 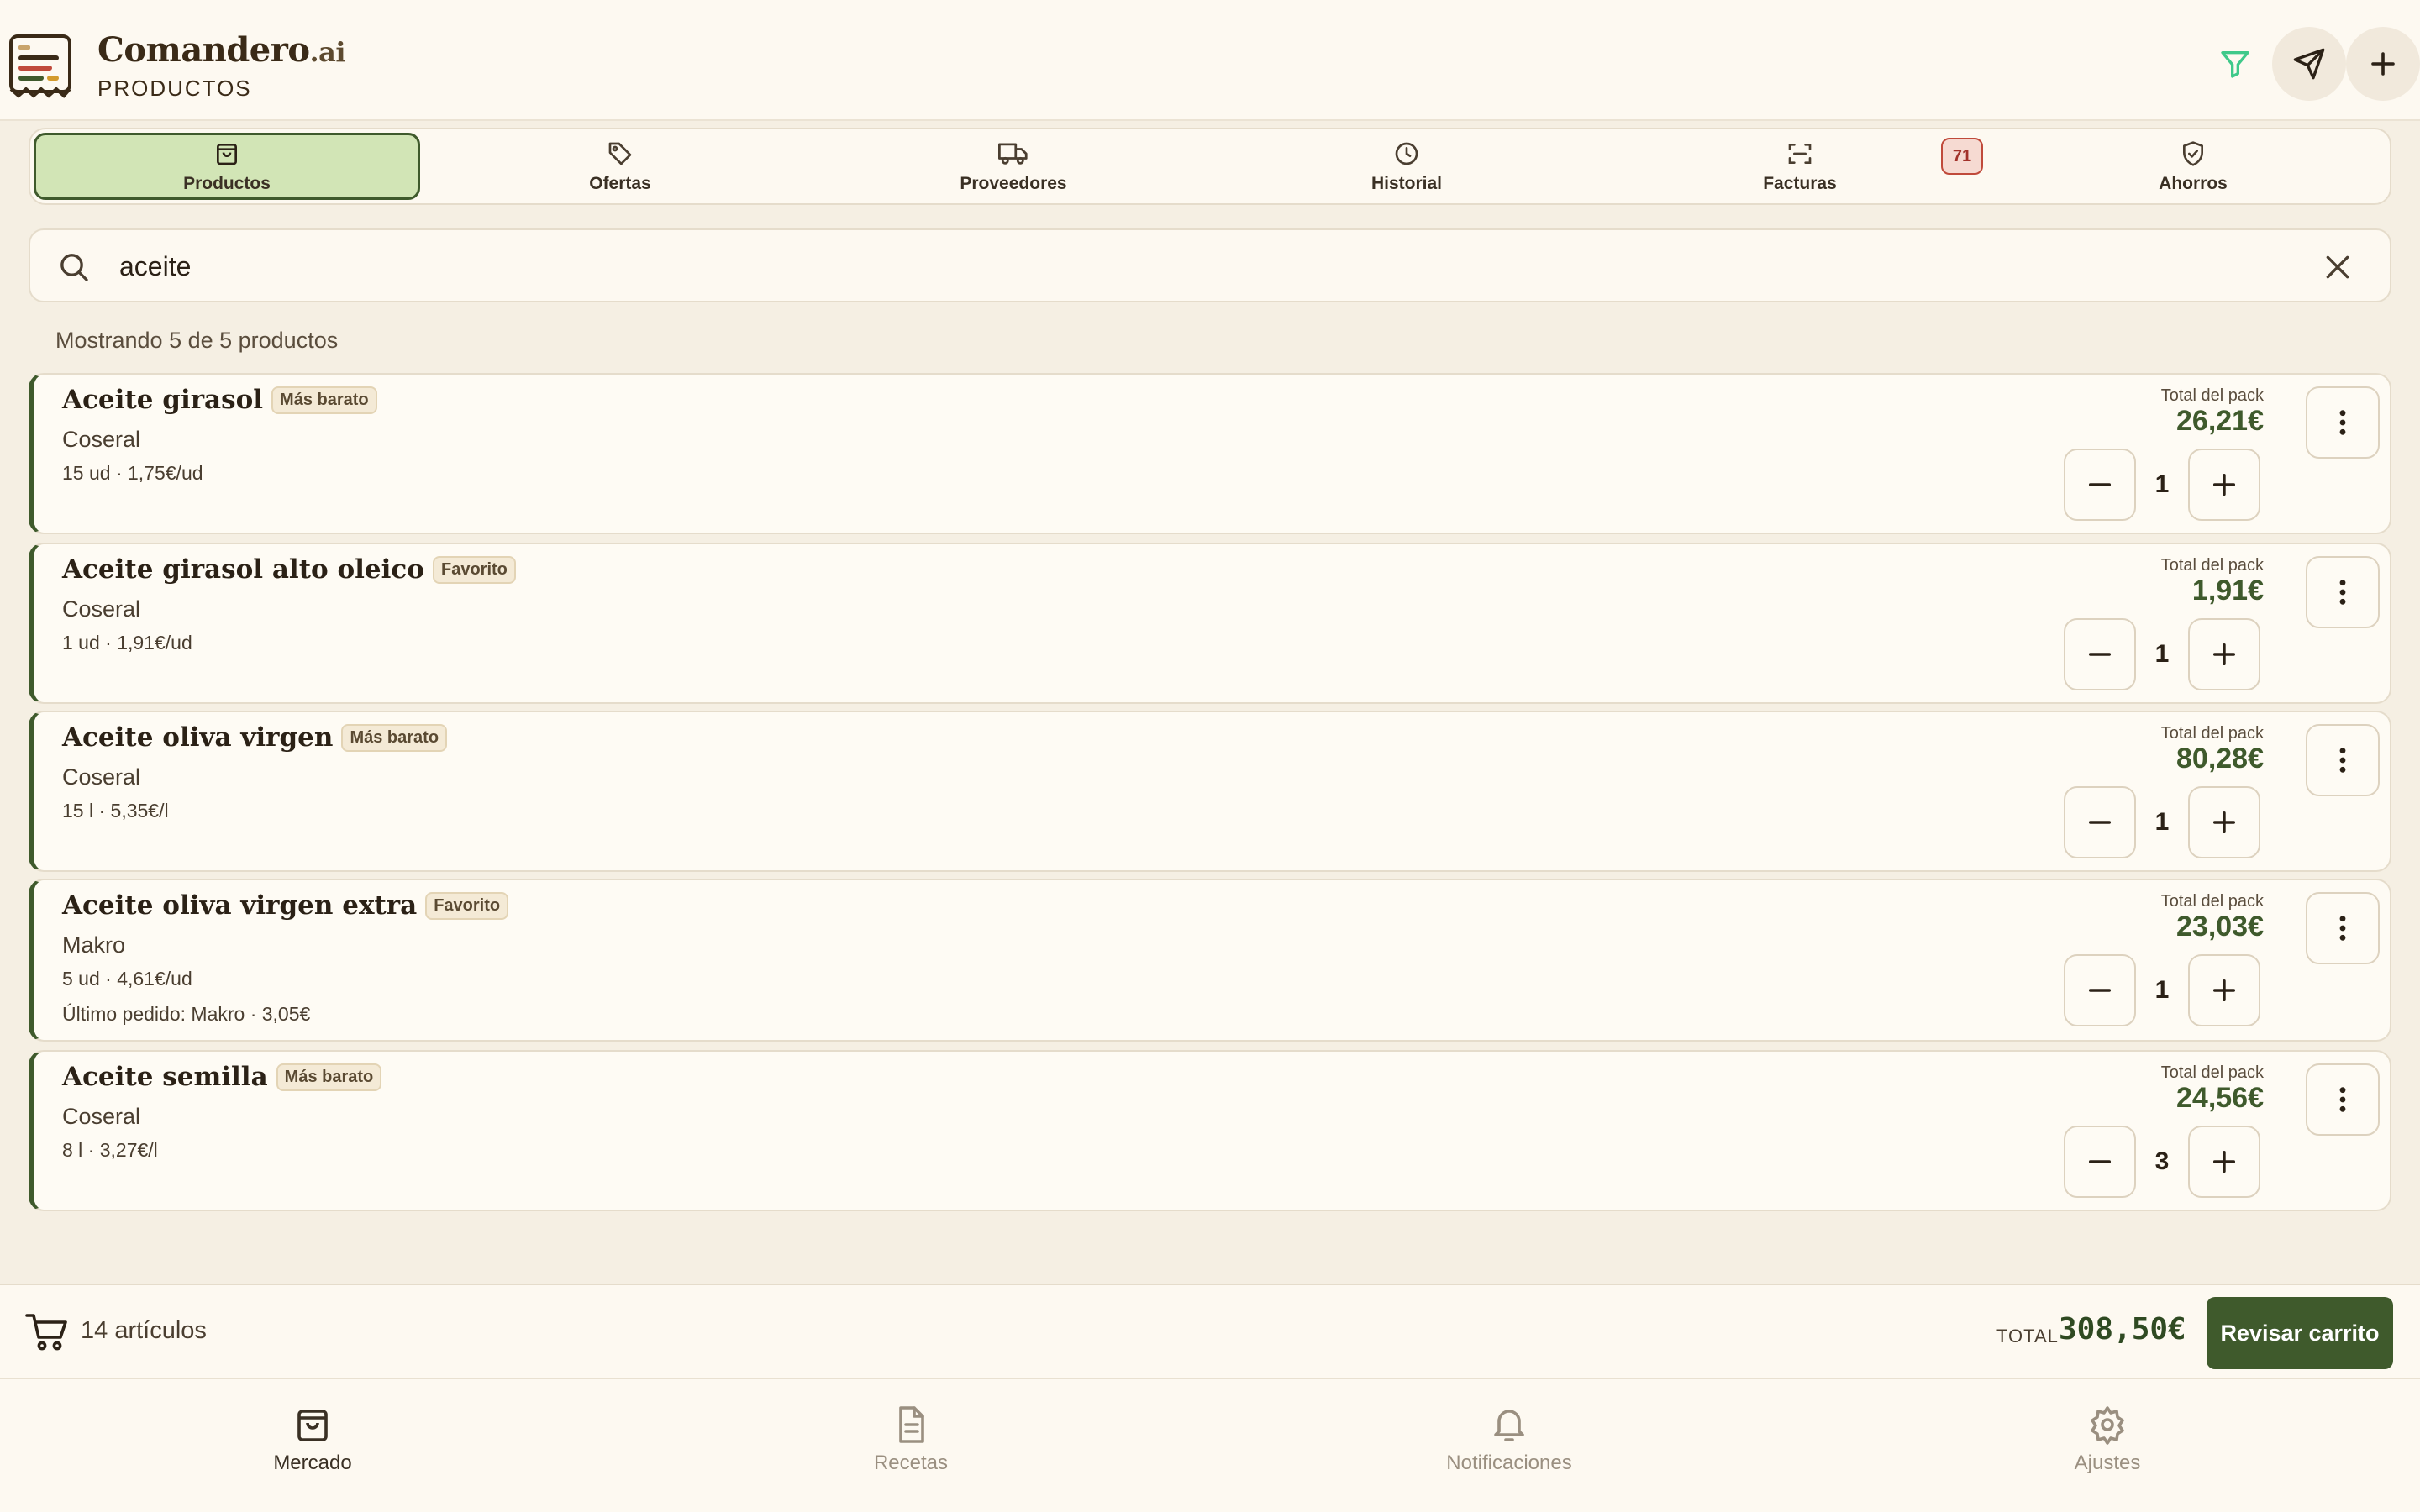 What do you see at coordinates (911, 1424) in the screenshot?
I see `document-icon` at bounding box center [911, 1424].